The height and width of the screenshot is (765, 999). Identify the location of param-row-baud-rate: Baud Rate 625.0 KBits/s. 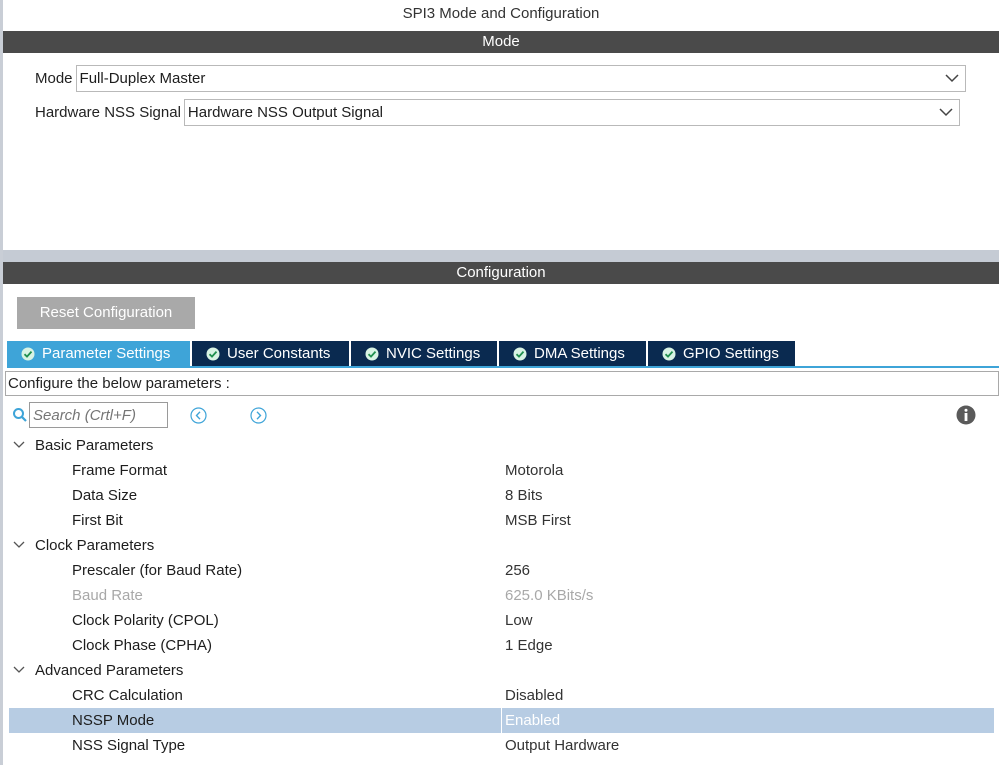
(501, 595).